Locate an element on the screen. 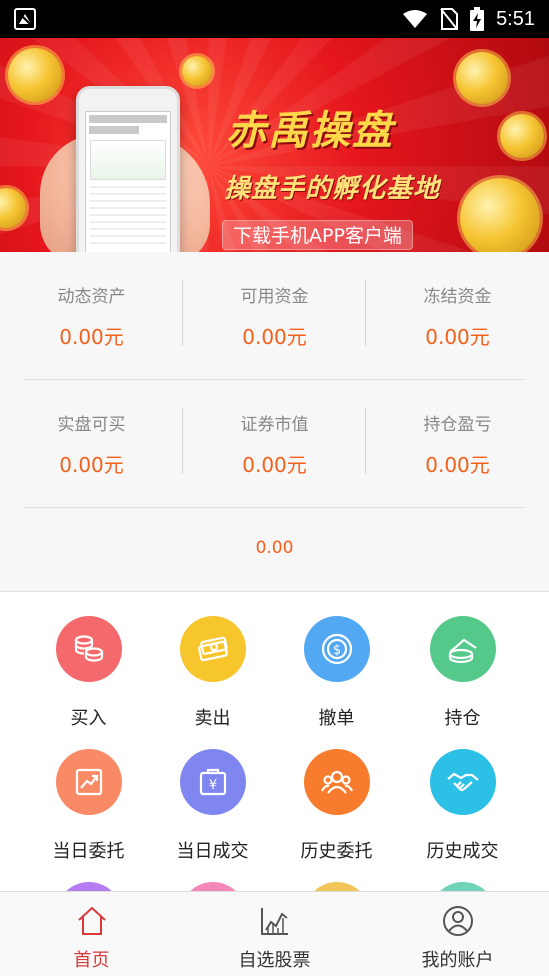 The height and width of the screenshot is (976, 549). yuan-wallet-icon: ¥ is located at coordinates (212, 782).